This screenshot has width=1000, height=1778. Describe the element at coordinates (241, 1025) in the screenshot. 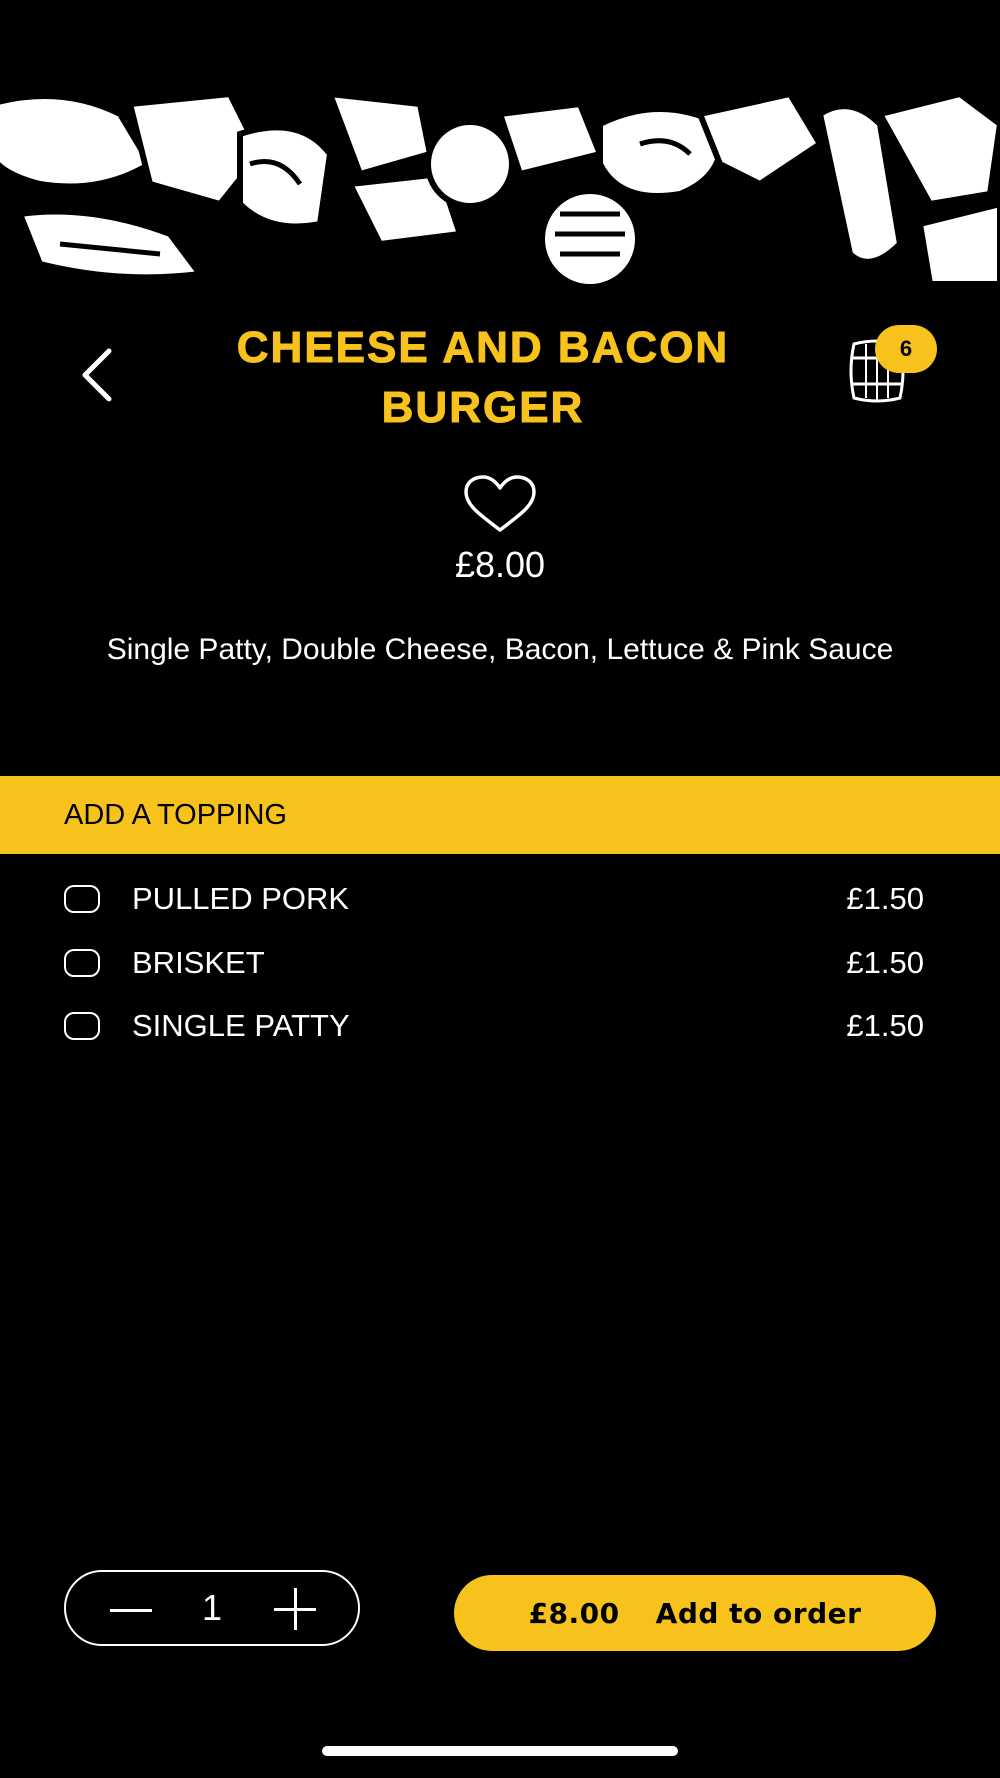

I see `topping-label: SINGLE PATTY` at that location.